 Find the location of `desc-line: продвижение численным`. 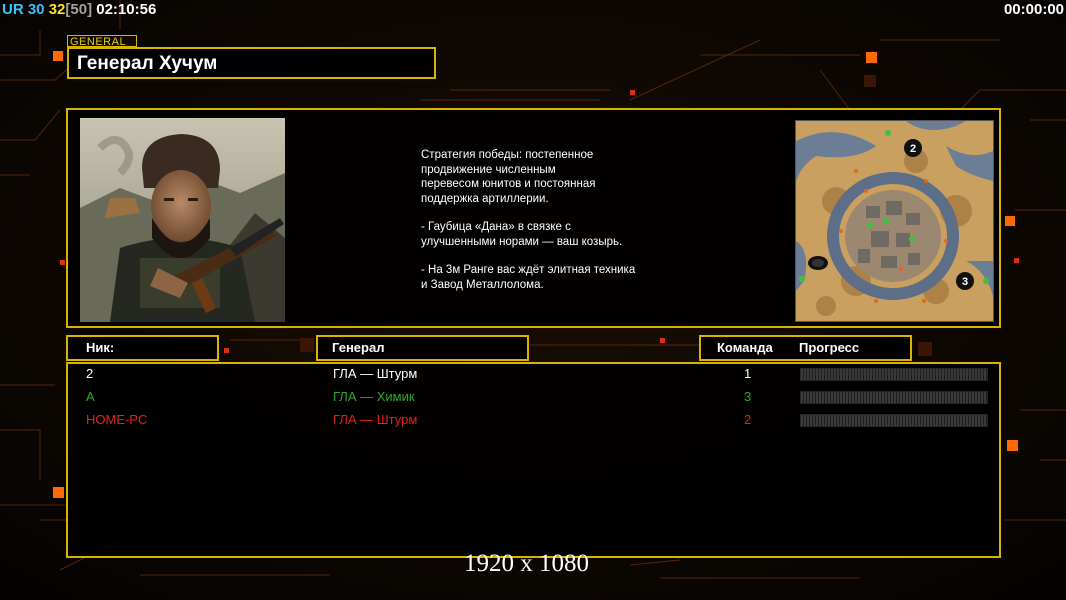

desc-line: продвижение численным is located at coordinates (488, 169).